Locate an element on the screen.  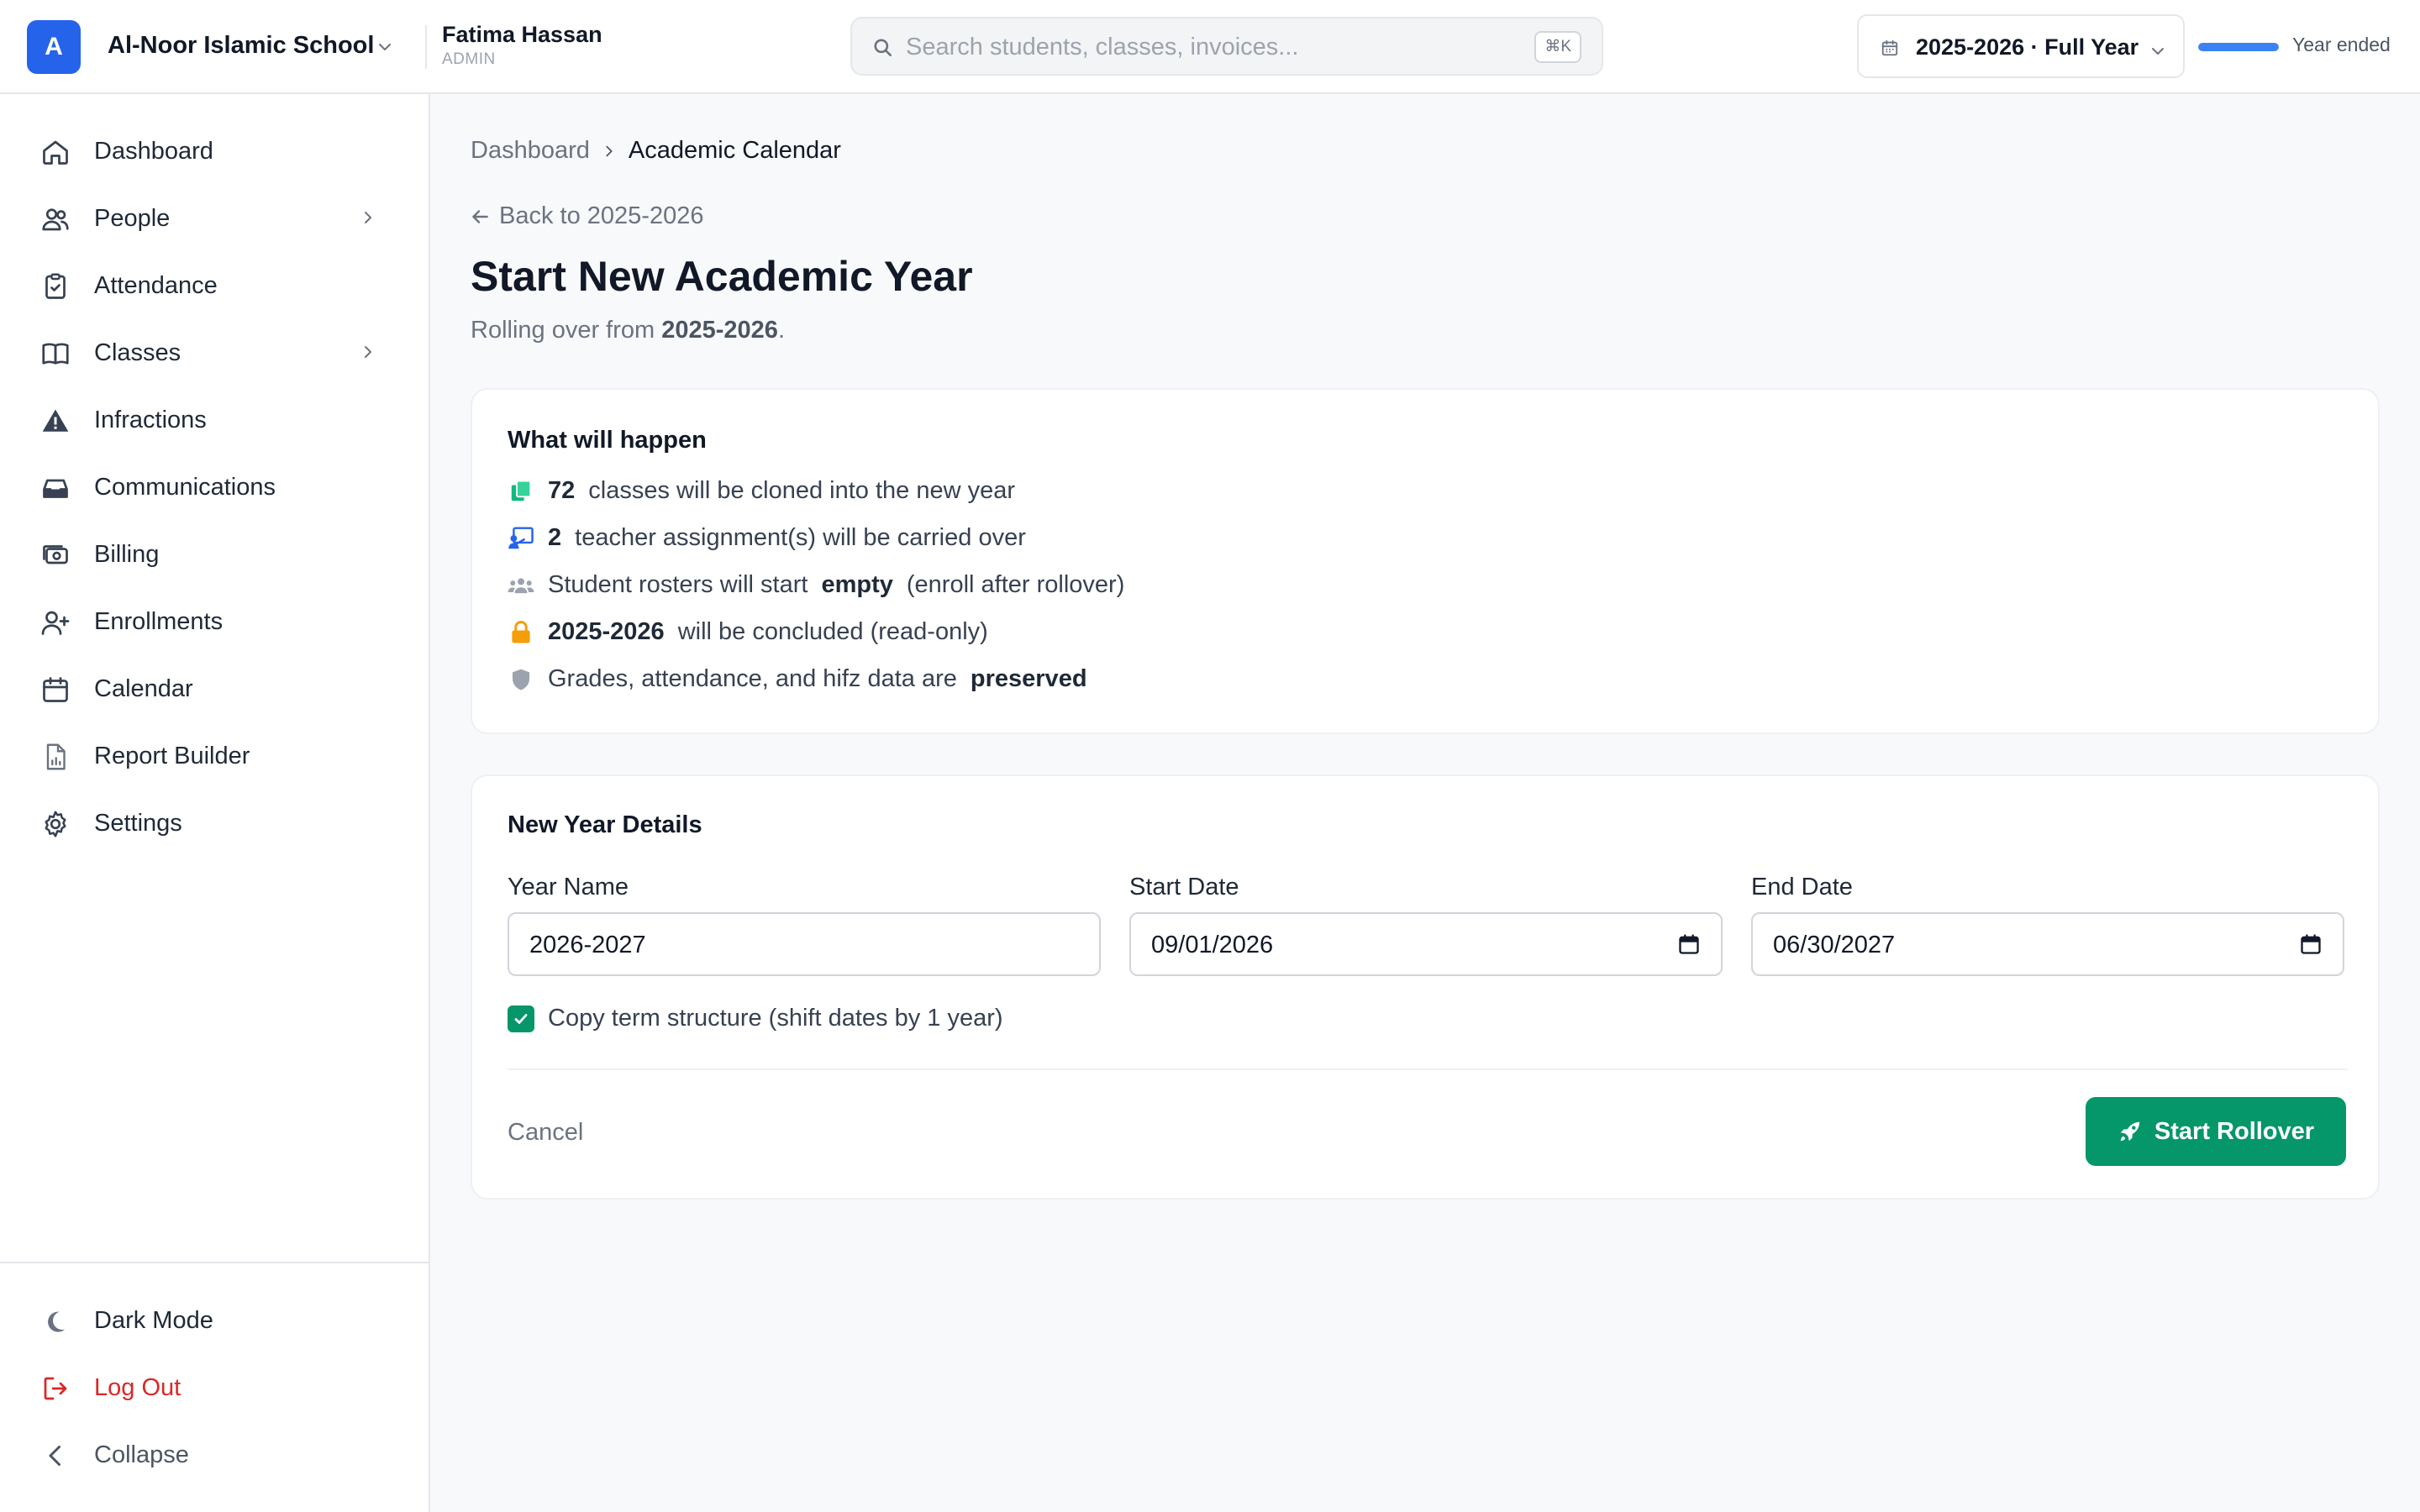
user-role: ADMIN is located at coordinates (469, 59).